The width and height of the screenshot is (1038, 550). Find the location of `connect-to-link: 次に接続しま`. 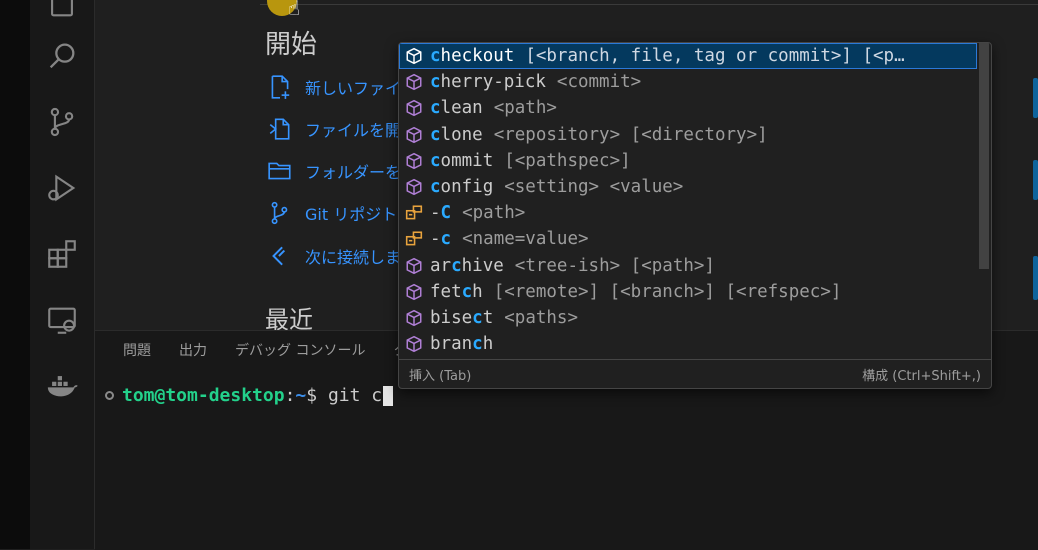

connect-to-link: 次に接続しま is located at coordinates (334, 256).